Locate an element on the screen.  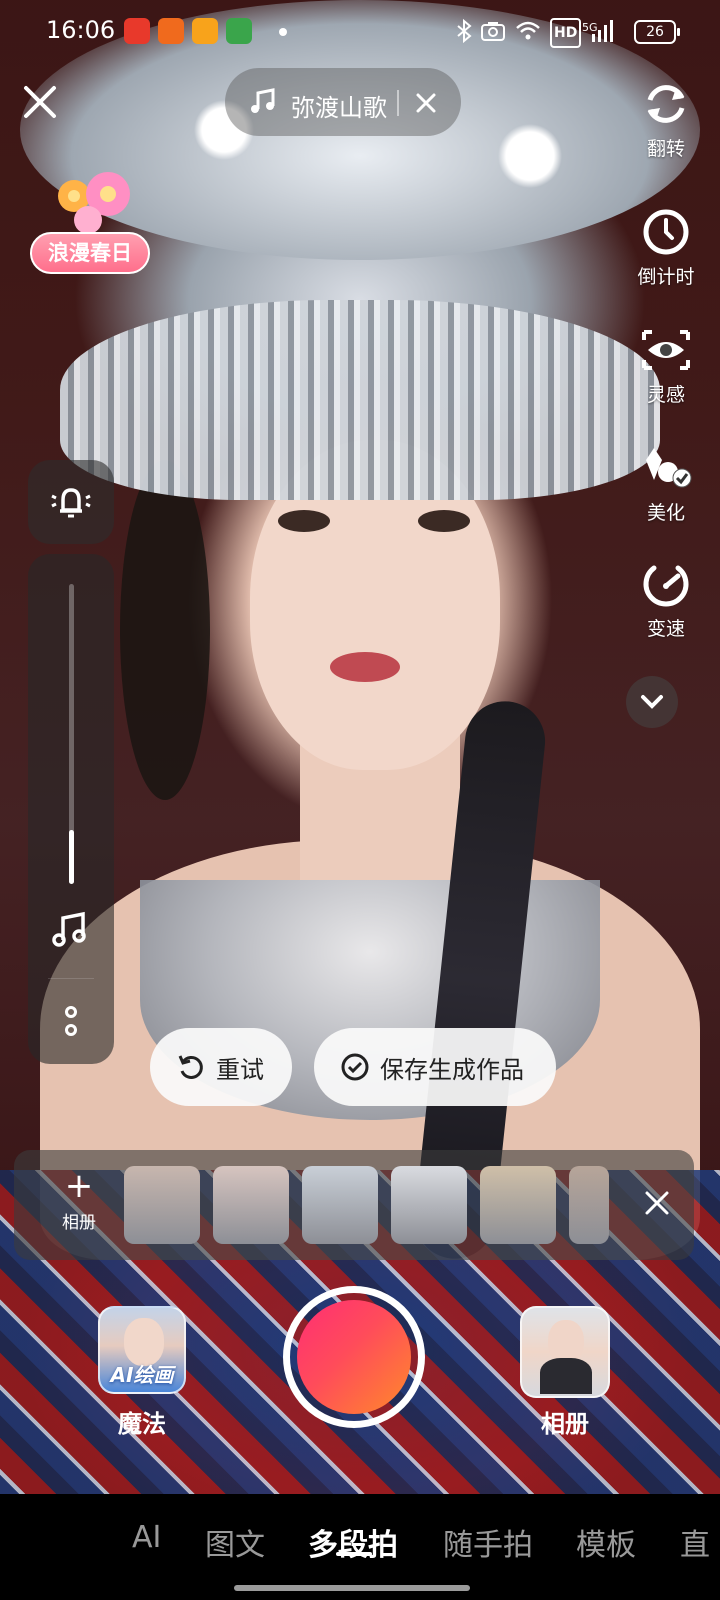
countdown-label: 倒计时 is located at coordinates (666, 277).